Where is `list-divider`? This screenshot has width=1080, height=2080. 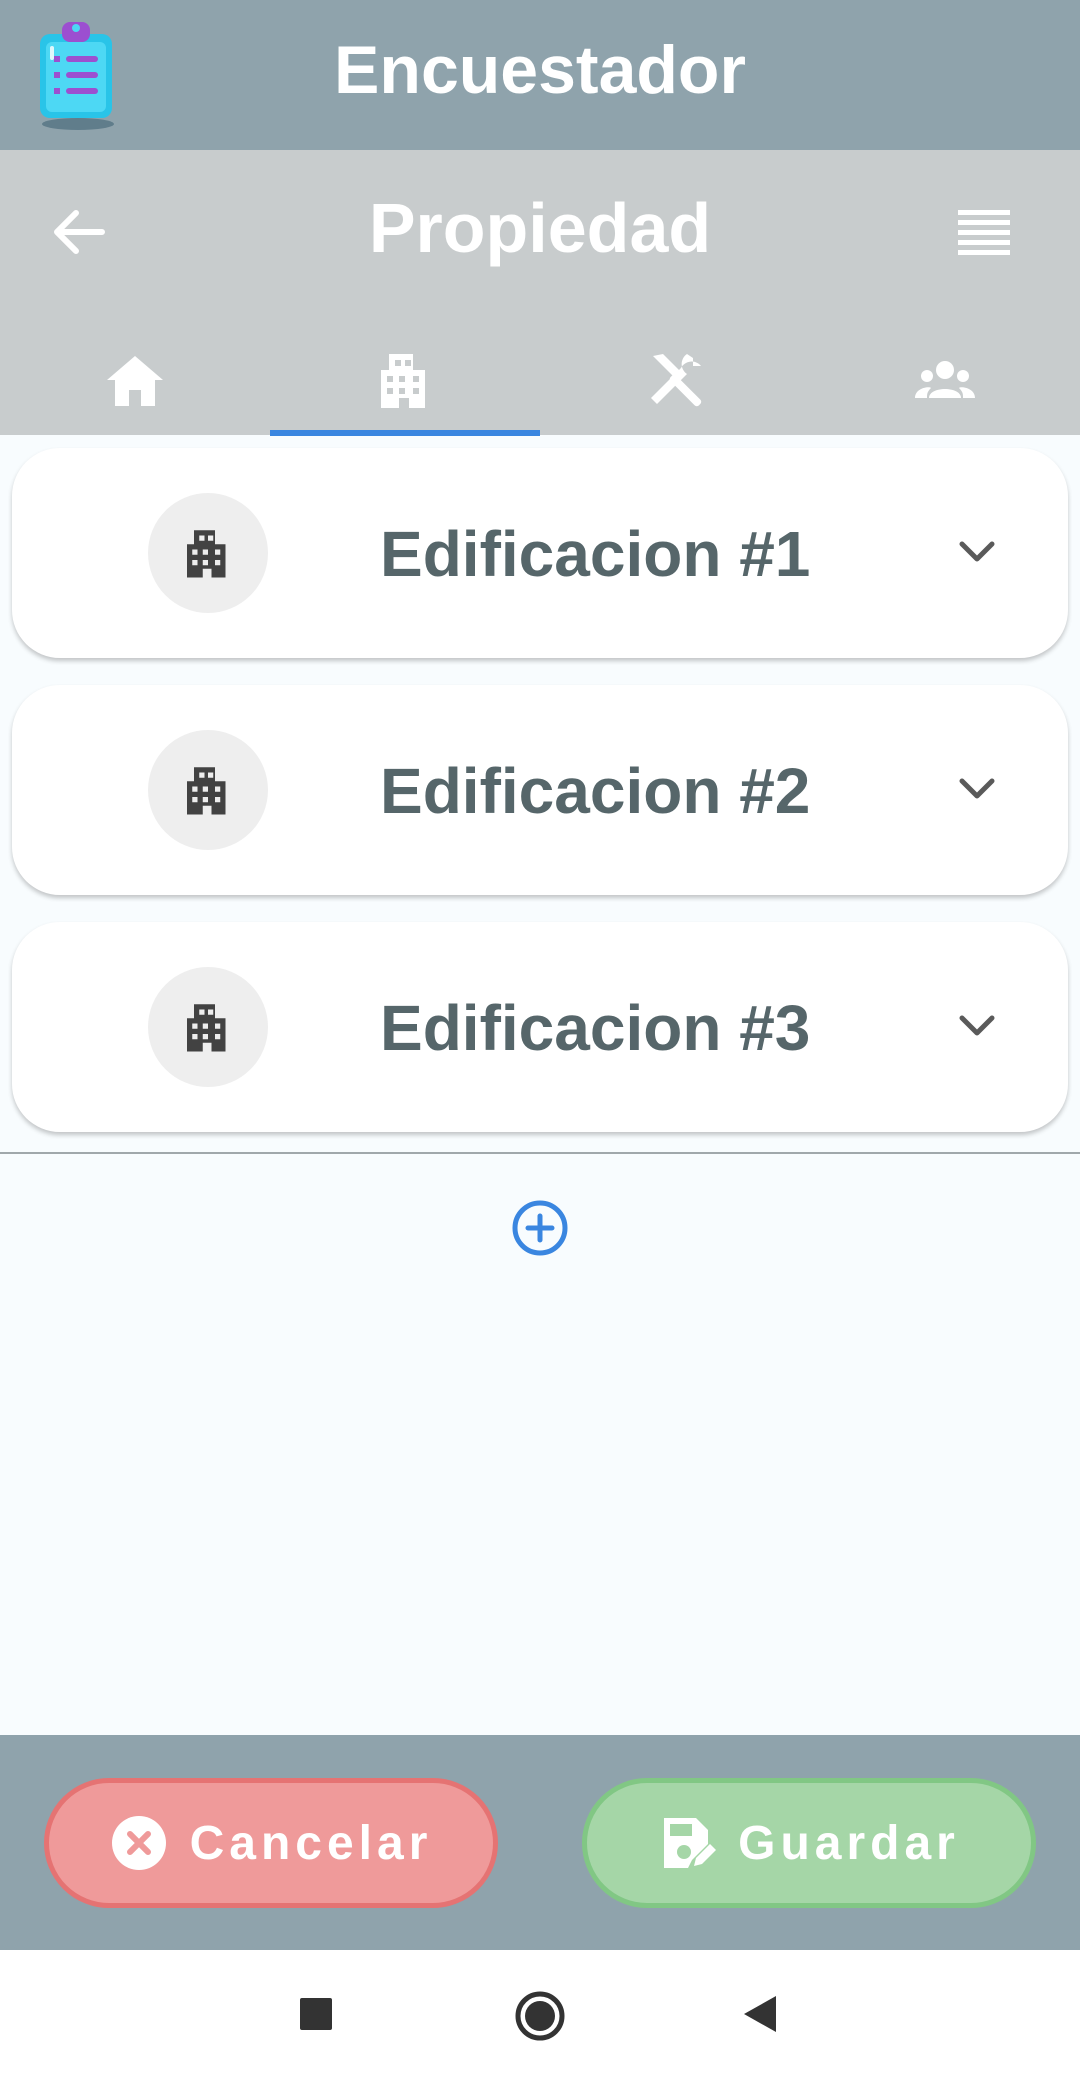 list-divider is located at coordinates (540, 1153).